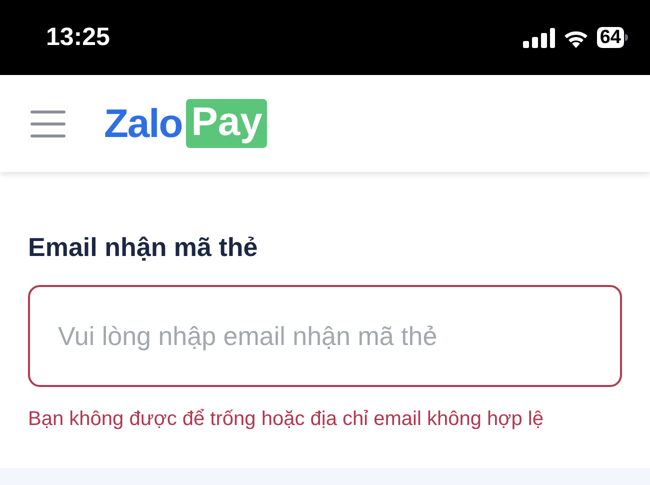 The height and width of the screenshot is (485, 650). I want to click on signal-icon, so click(538, 38).